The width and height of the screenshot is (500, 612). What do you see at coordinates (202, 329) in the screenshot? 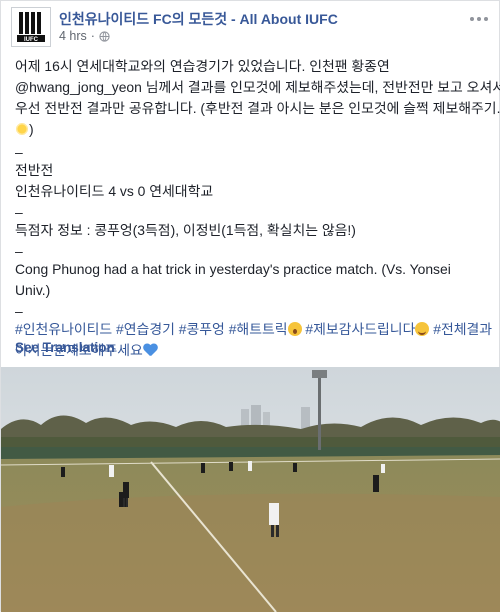
I see `hashtag-link: #콩푸엉` at bounding box center [202, 329].